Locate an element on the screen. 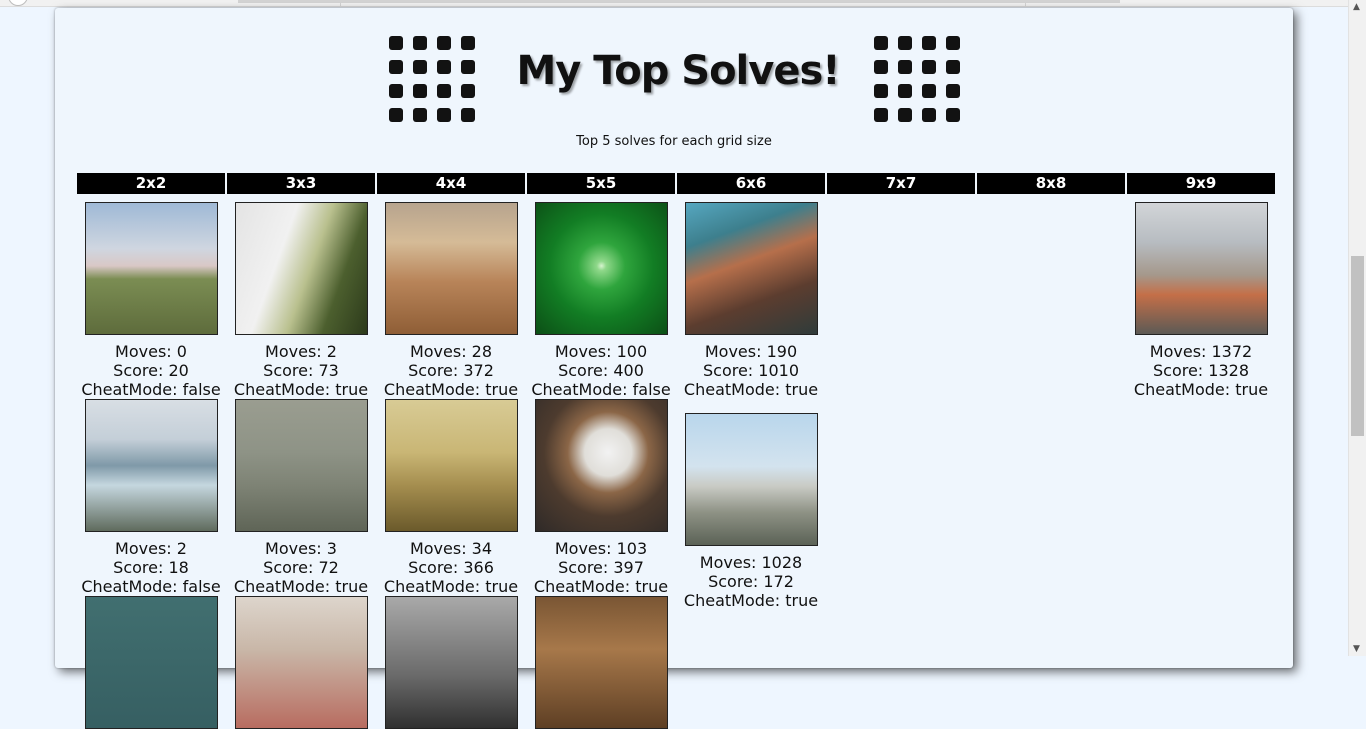 The image size is (1366, 729). moves-line: Moves: 103 is located at coordinates (601, 548).